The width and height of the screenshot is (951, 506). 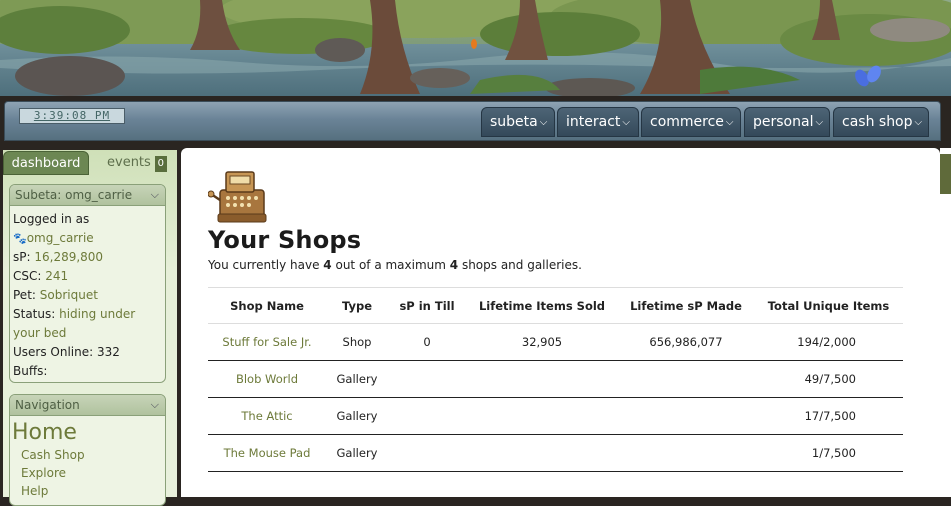 I want to click on menu-subeta: subeta ⌵, so click(x=518, y=122).